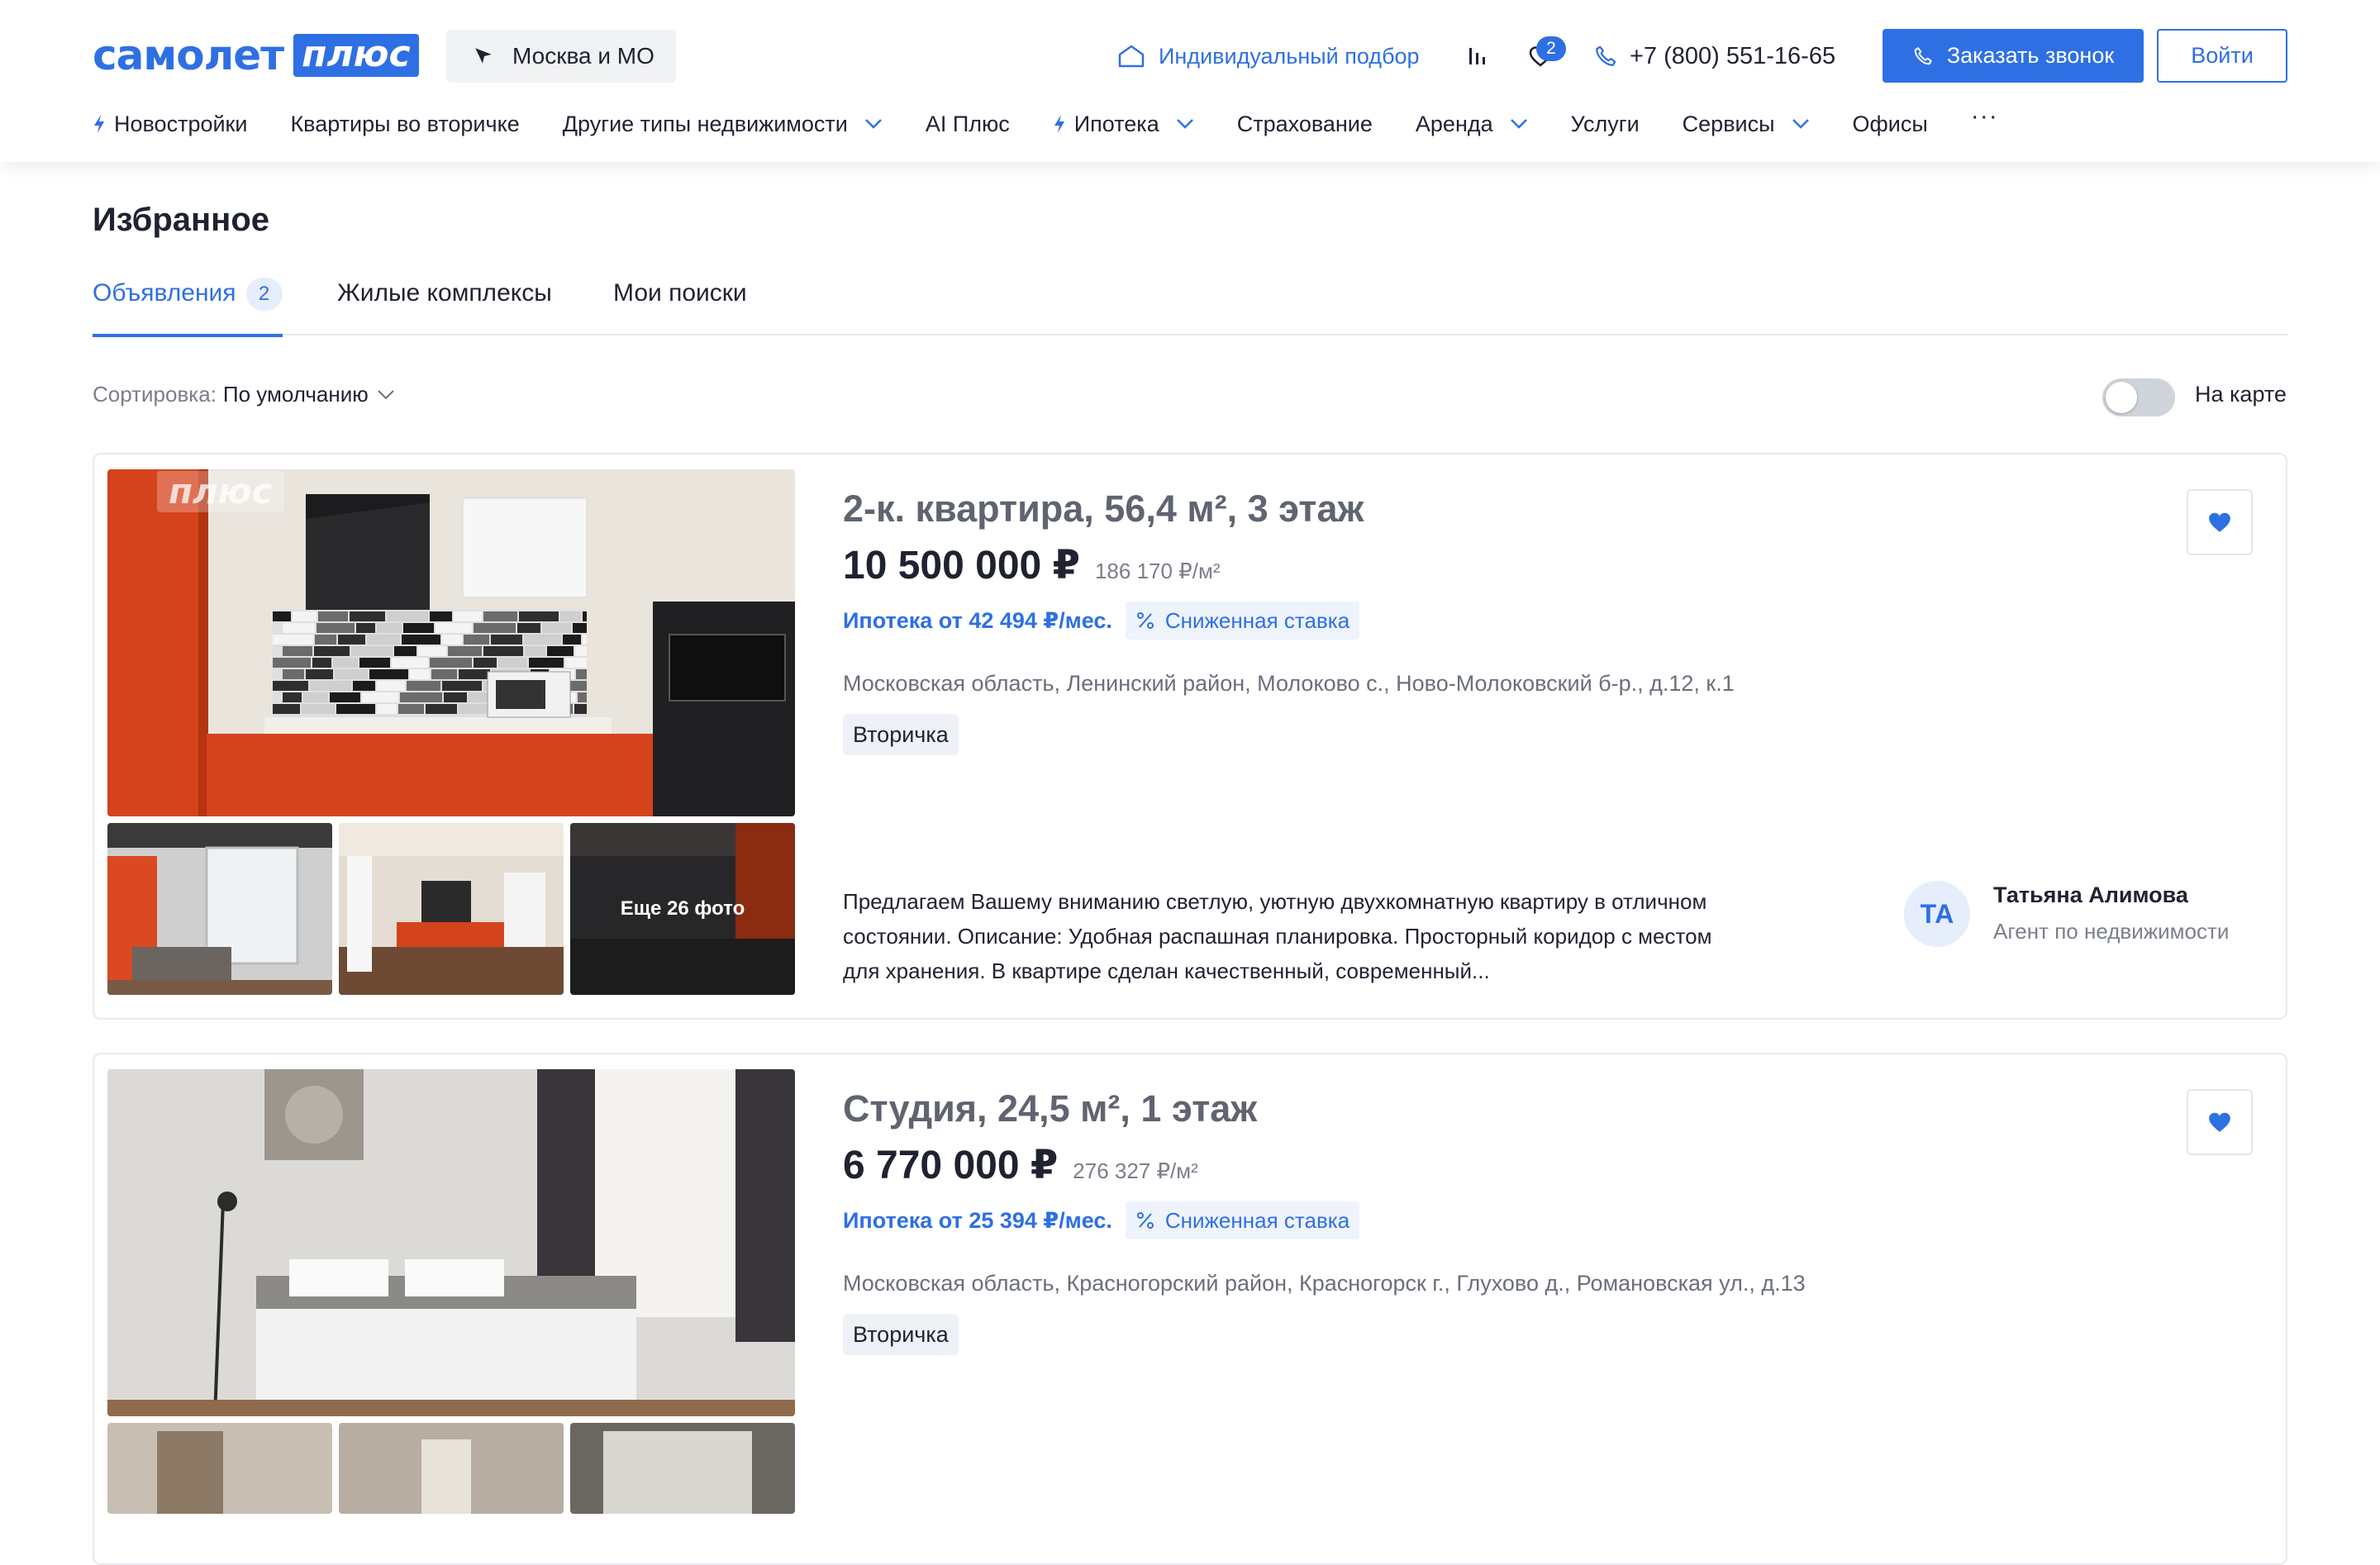  I want to click on tab-label: Жилые комплексы, so click(444, 293).